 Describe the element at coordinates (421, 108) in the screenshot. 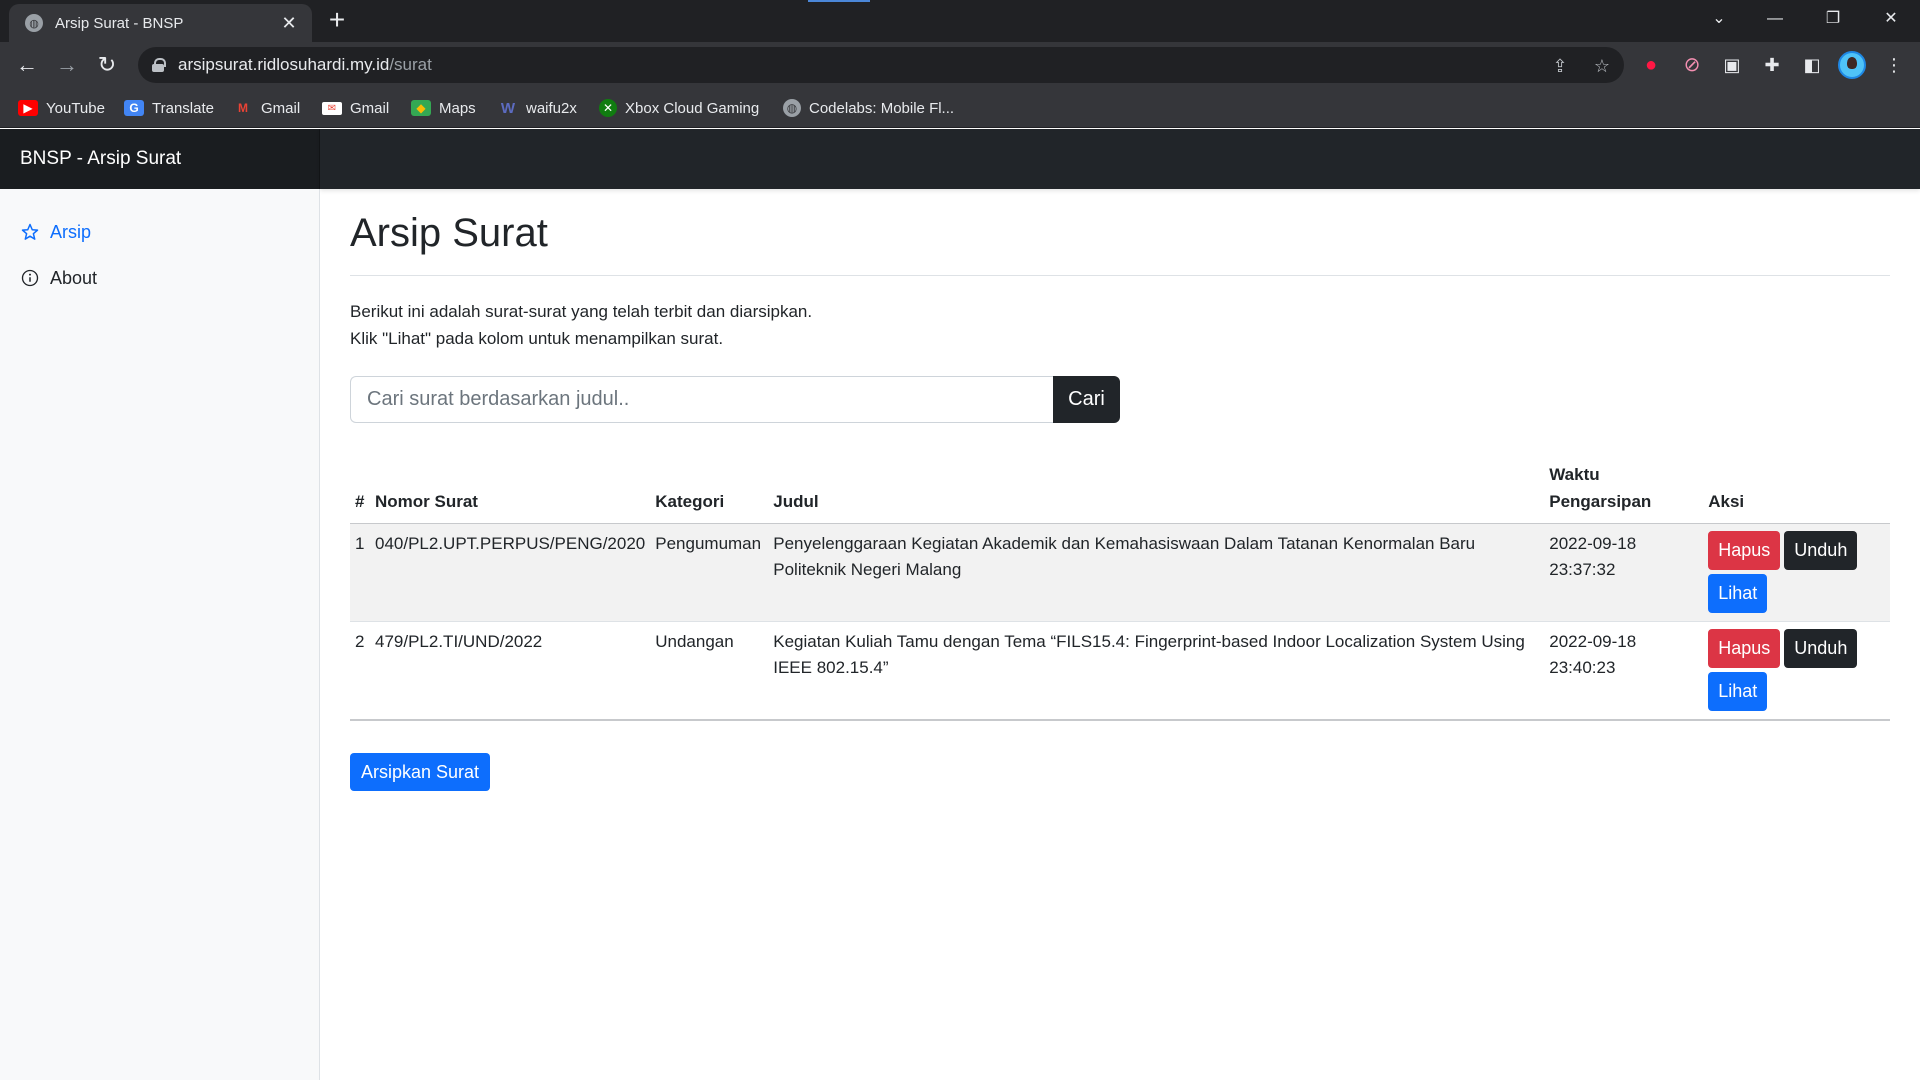

I see `maps-icon: ◆` at that location.